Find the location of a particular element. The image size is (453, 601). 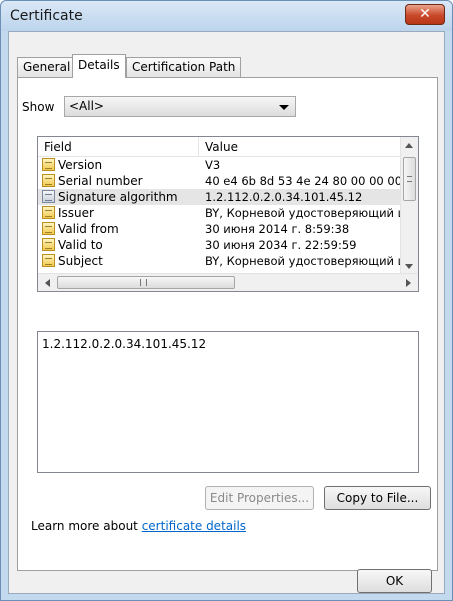

close-icon: ✕ is located at coordinates (425, 14).